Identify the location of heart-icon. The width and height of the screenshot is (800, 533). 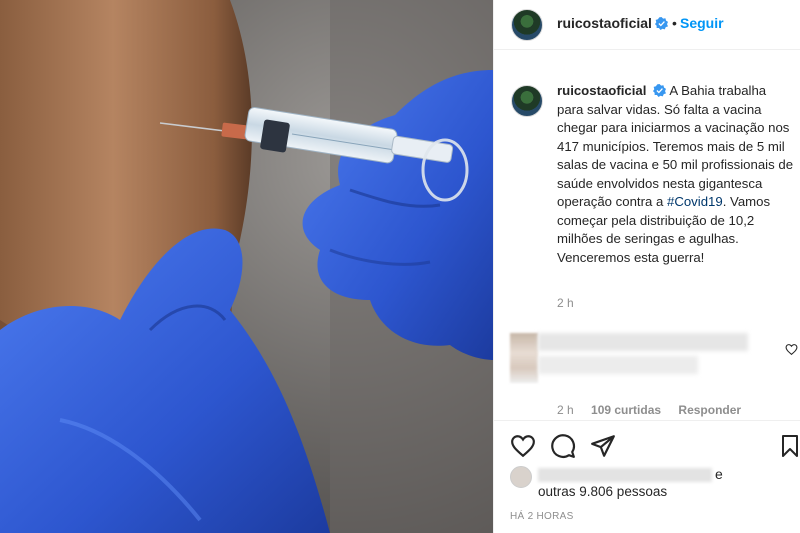
(523, 446).